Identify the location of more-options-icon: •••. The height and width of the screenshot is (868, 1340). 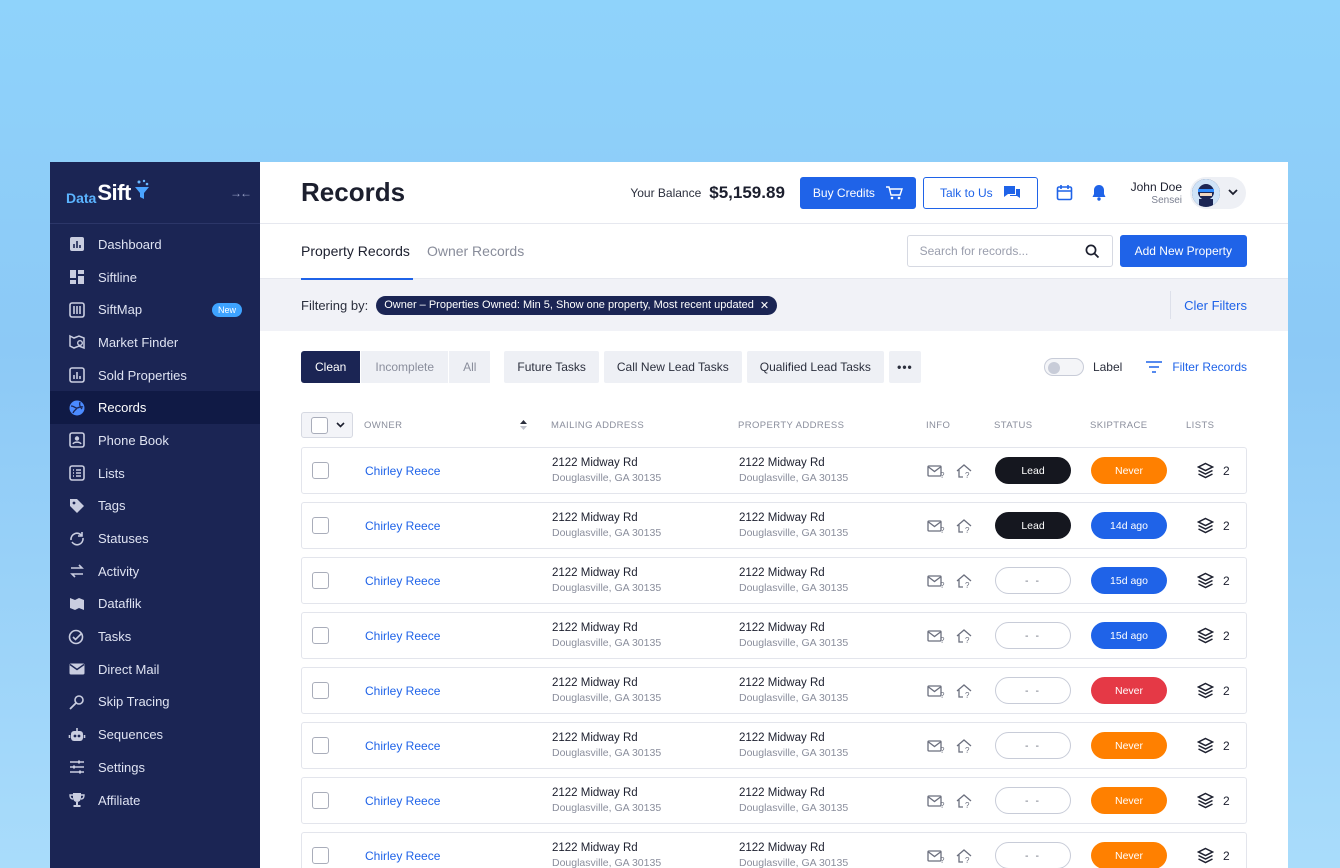
(904, 367).